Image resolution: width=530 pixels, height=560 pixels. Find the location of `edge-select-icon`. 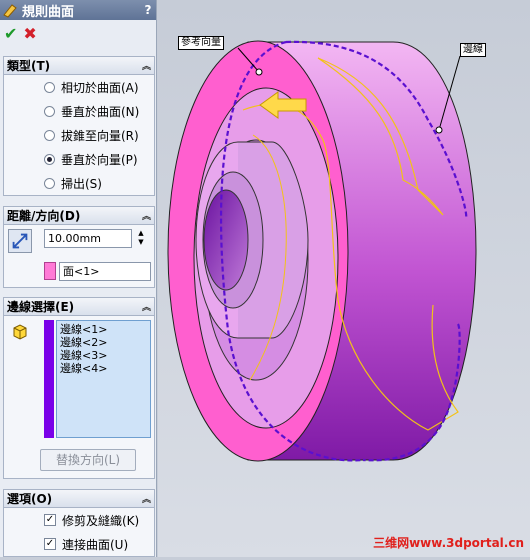

edge-select-icon is located at coordinates (20, 331).